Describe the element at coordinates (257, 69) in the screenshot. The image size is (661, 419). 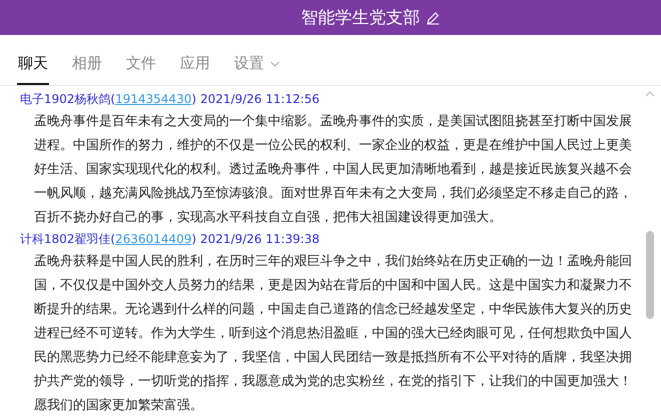
I see `tab: 设置` at that location.